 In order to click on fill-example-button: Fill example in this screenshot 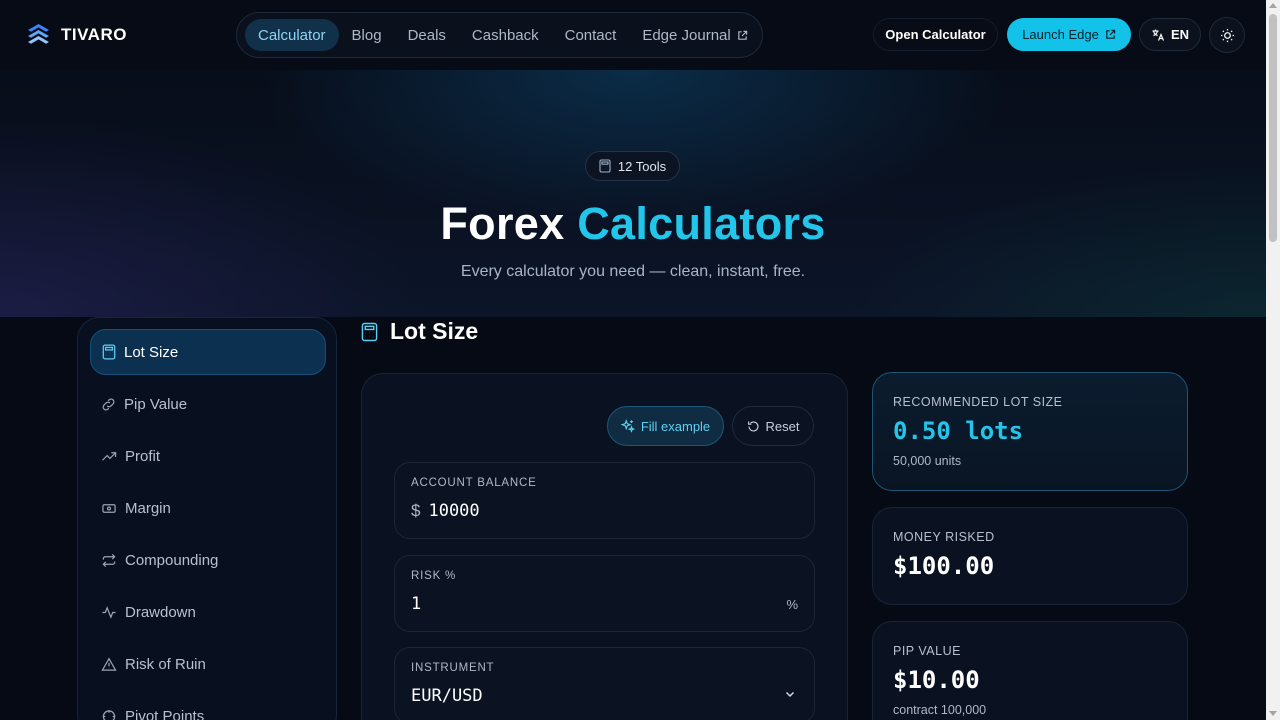, I will do `click(665, 426)`.